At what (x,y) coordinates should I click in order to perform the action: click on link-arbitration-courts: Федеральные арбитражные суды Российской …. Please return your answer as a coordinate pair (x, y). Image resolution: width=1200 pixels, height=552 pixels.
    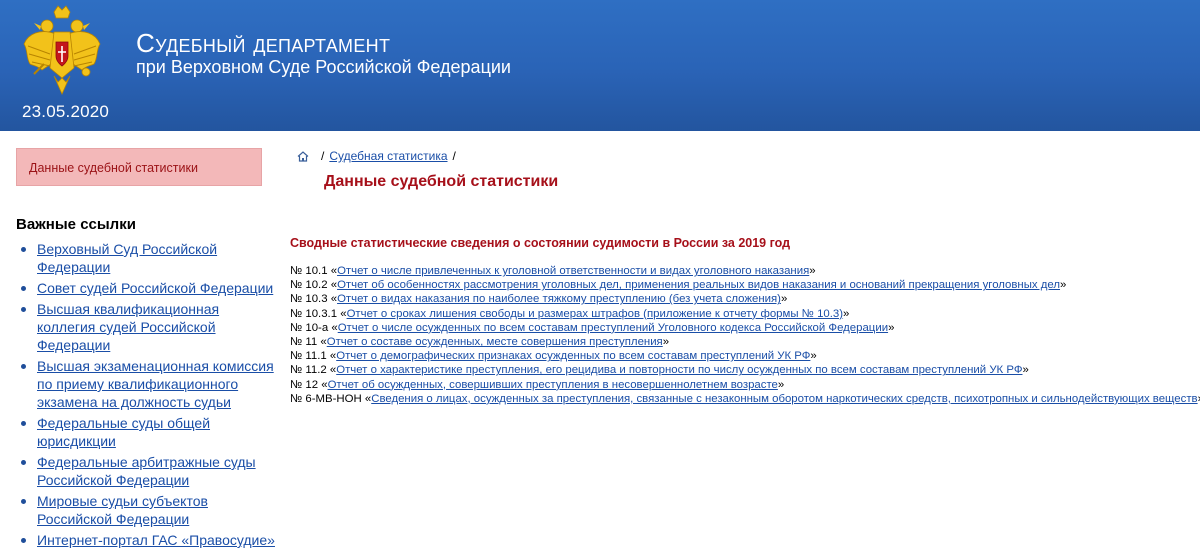
    Looking at the image, I should click on (146, 471).